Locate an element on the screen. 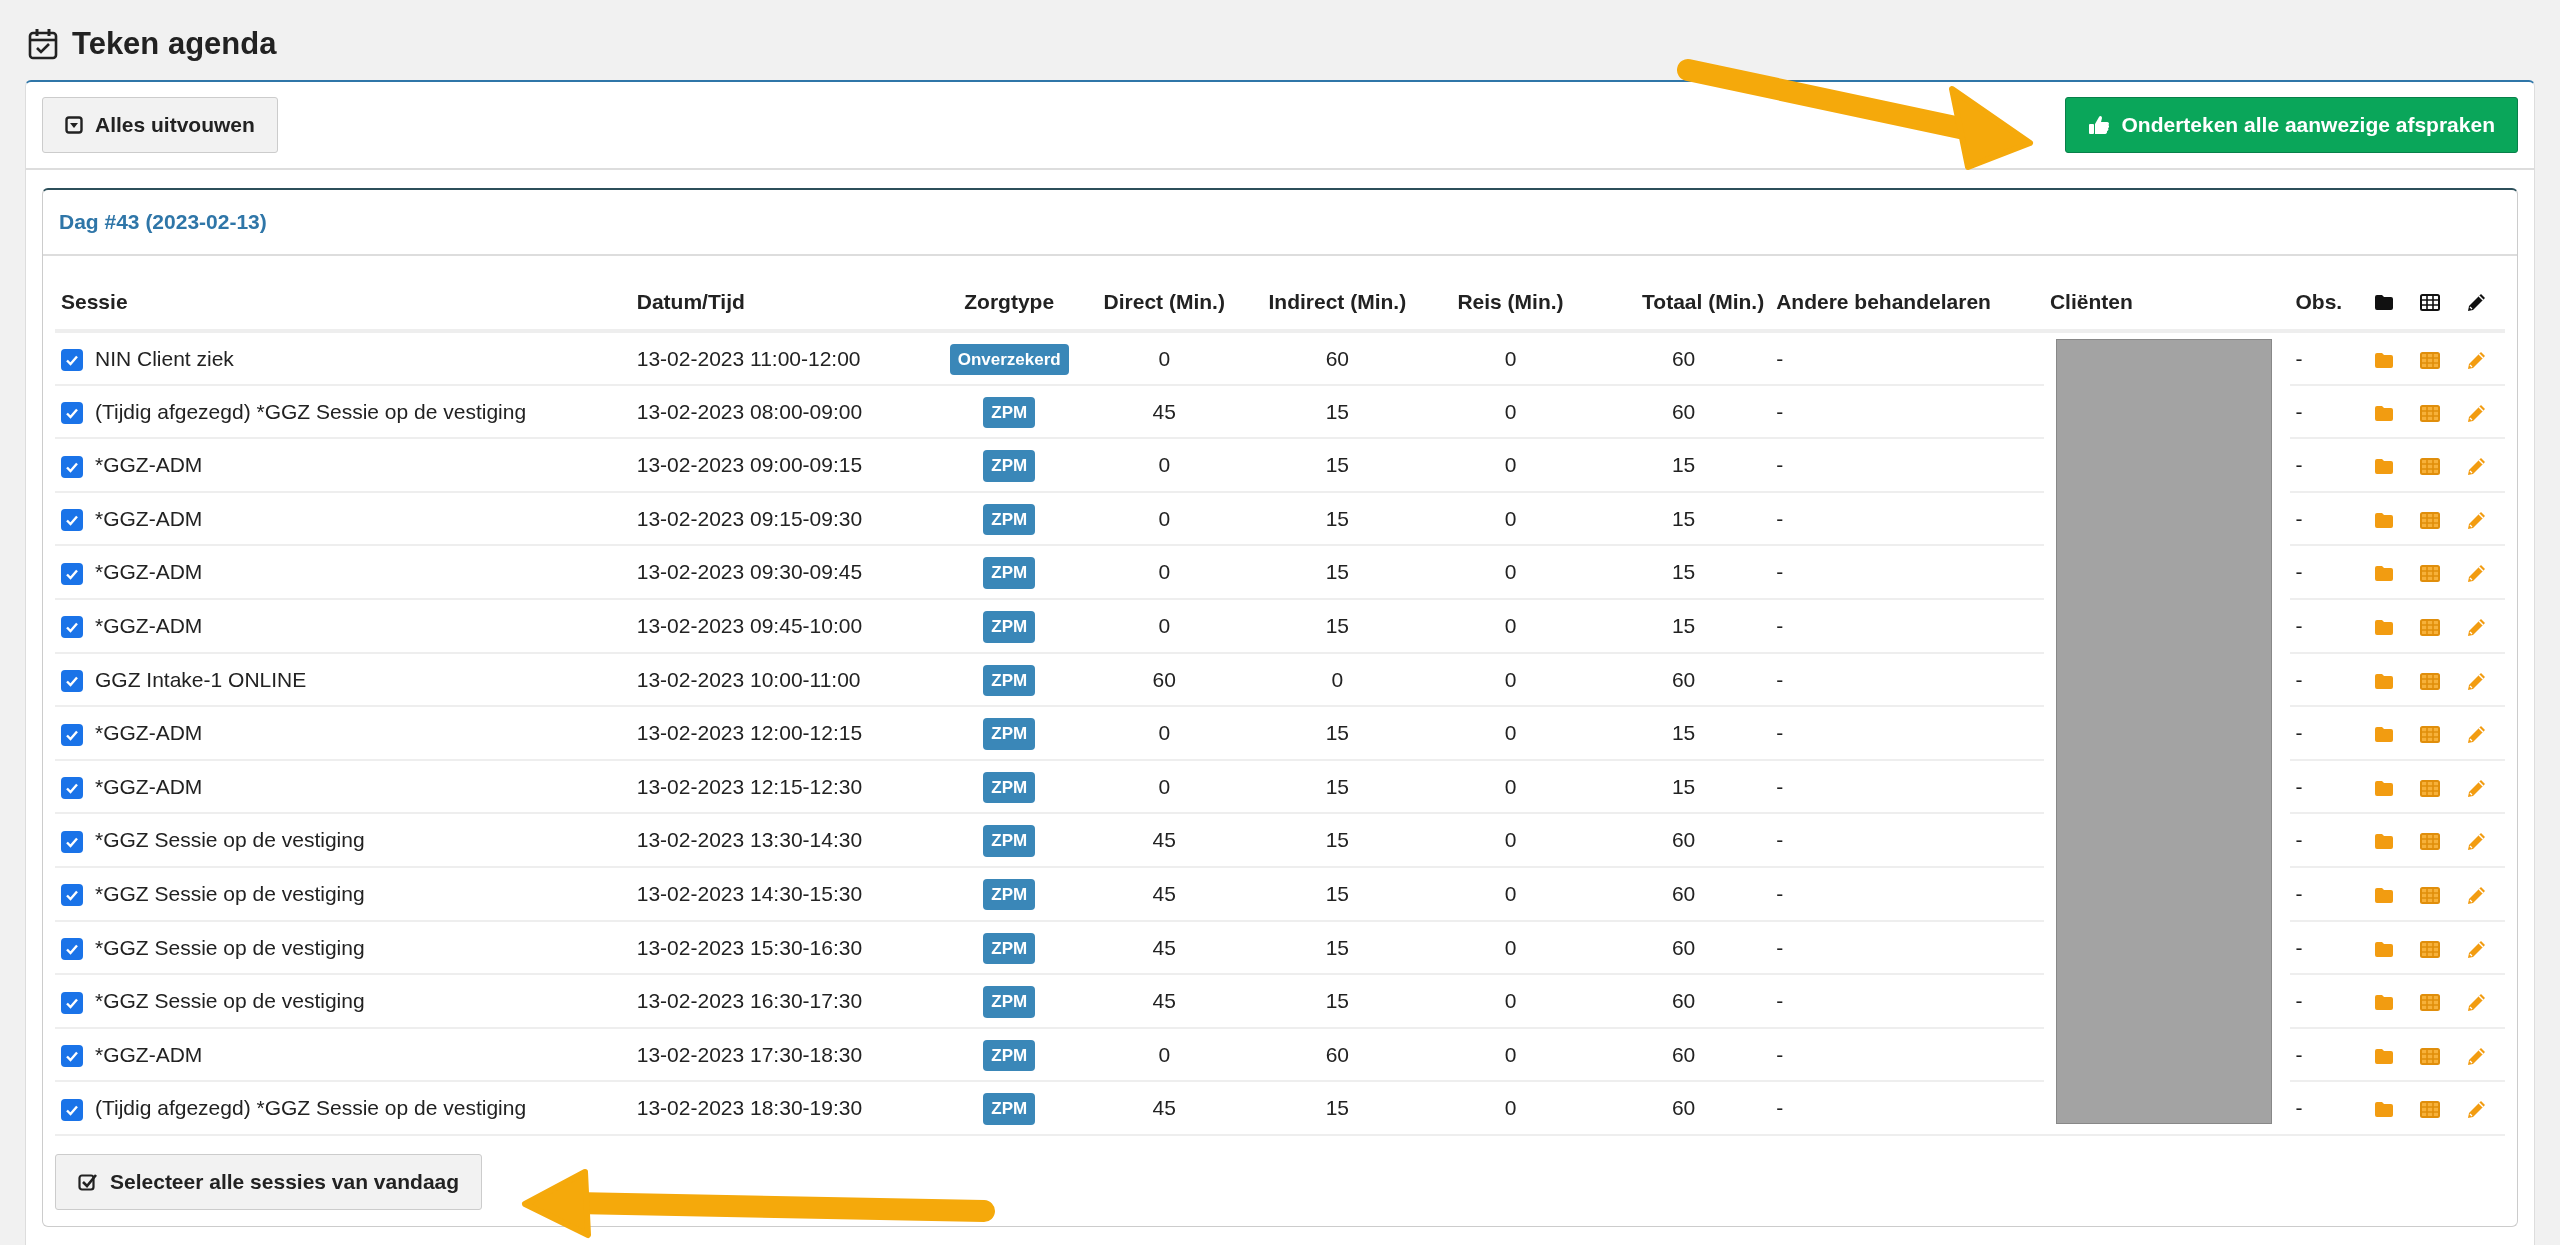 The image size is (2560, 1245). day-card-header: Dag #43 (2023-02-13) is located at coordinates (1280, 223).